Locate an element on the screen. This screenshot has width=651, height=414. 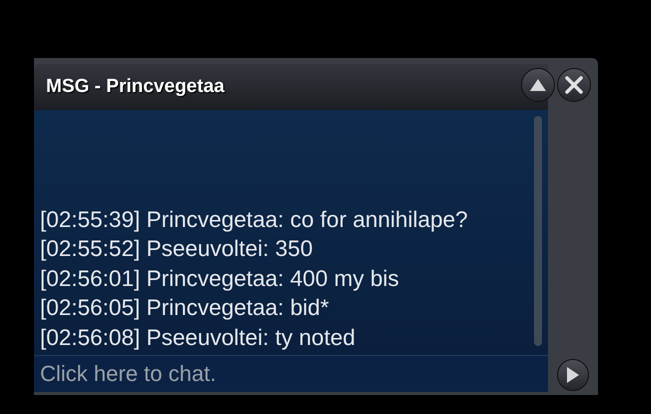
close-button is located at coordinates (574, 85).